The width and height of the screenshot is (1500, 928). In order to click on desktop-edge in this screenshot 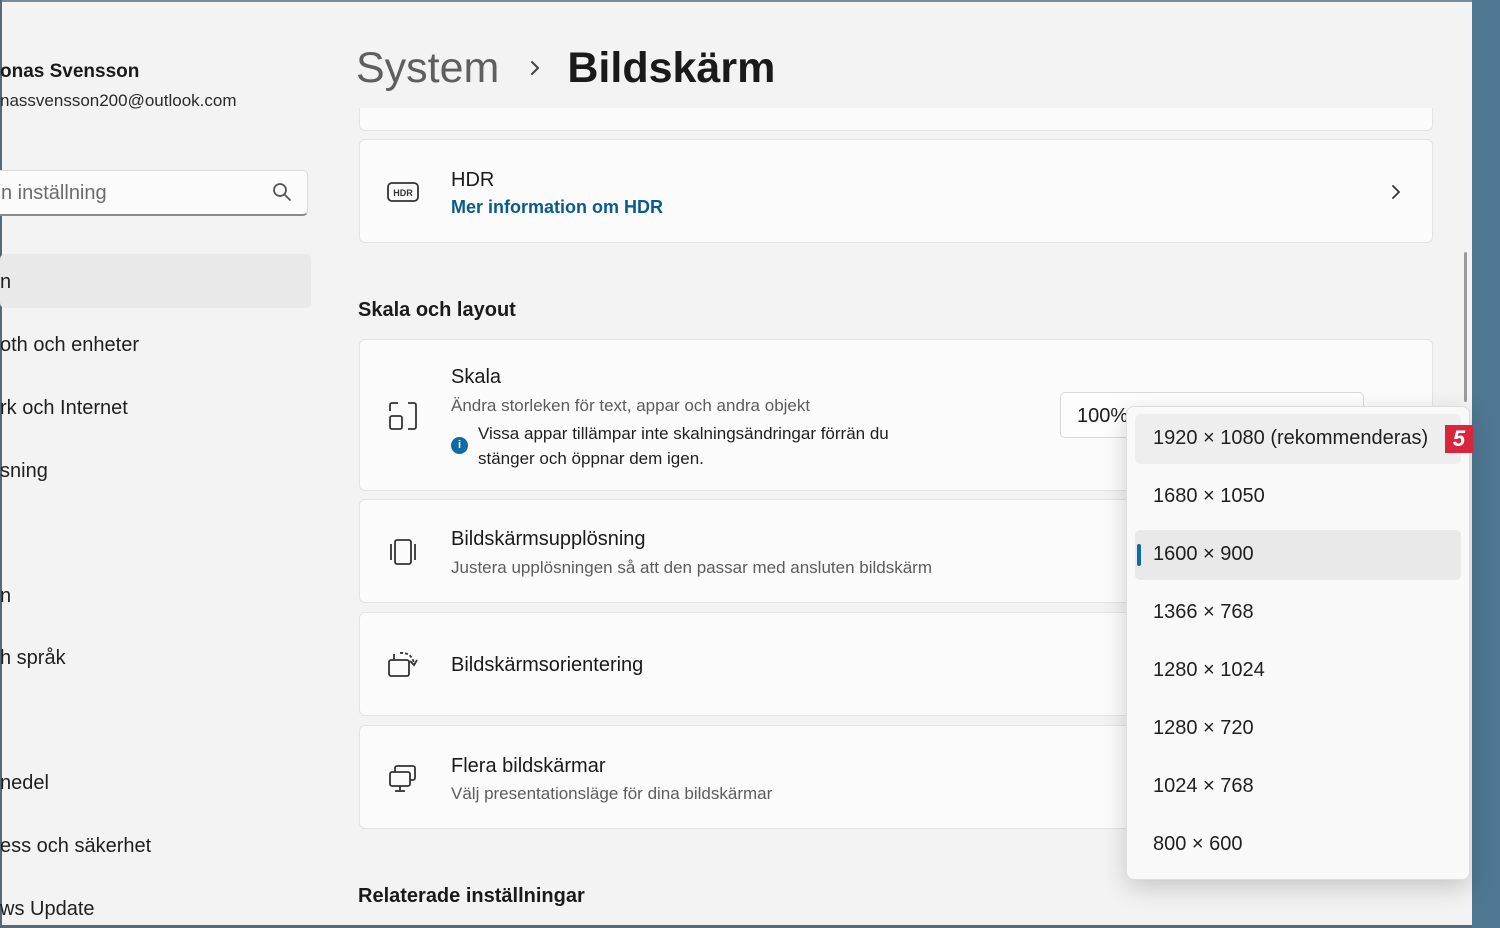, I will do `click(1486, 464)`.